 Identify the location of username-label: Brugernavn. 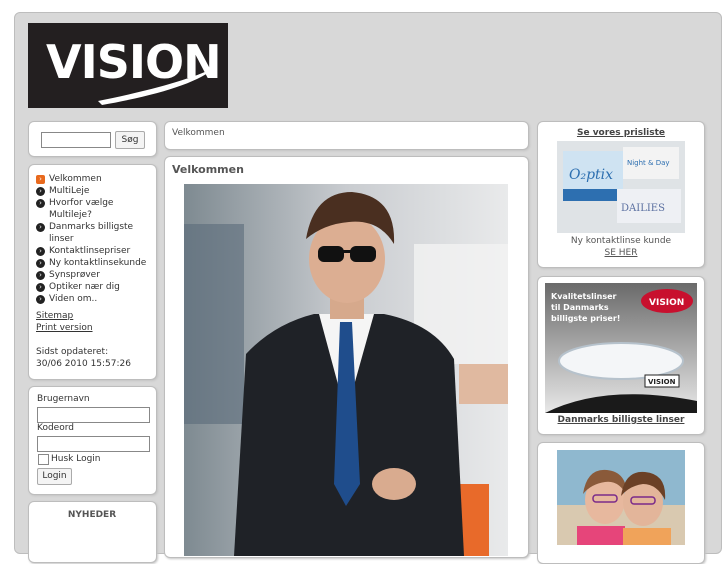
(63, 399).